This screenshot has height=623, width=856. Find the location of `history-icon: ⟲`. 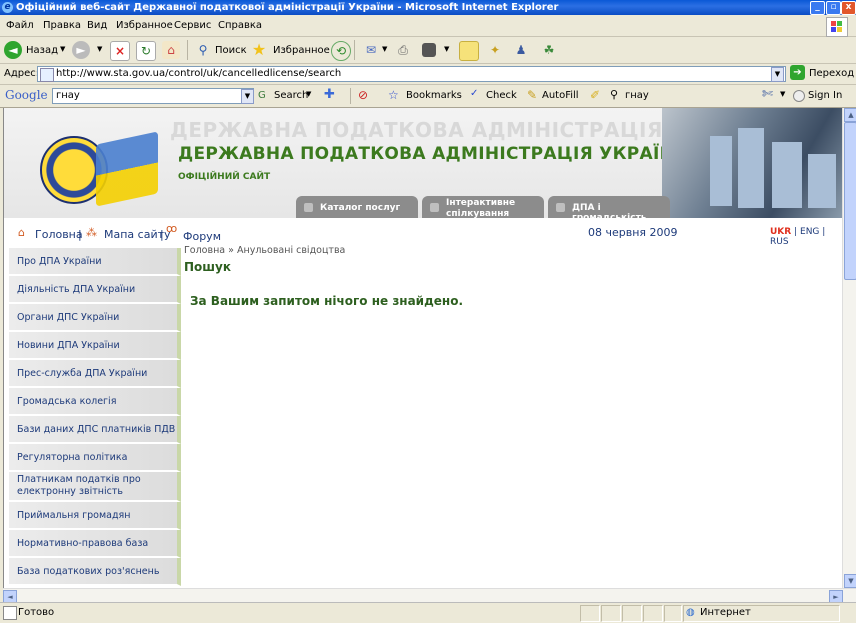

history-icon: ⟲ is located at coordinates (341, 51).